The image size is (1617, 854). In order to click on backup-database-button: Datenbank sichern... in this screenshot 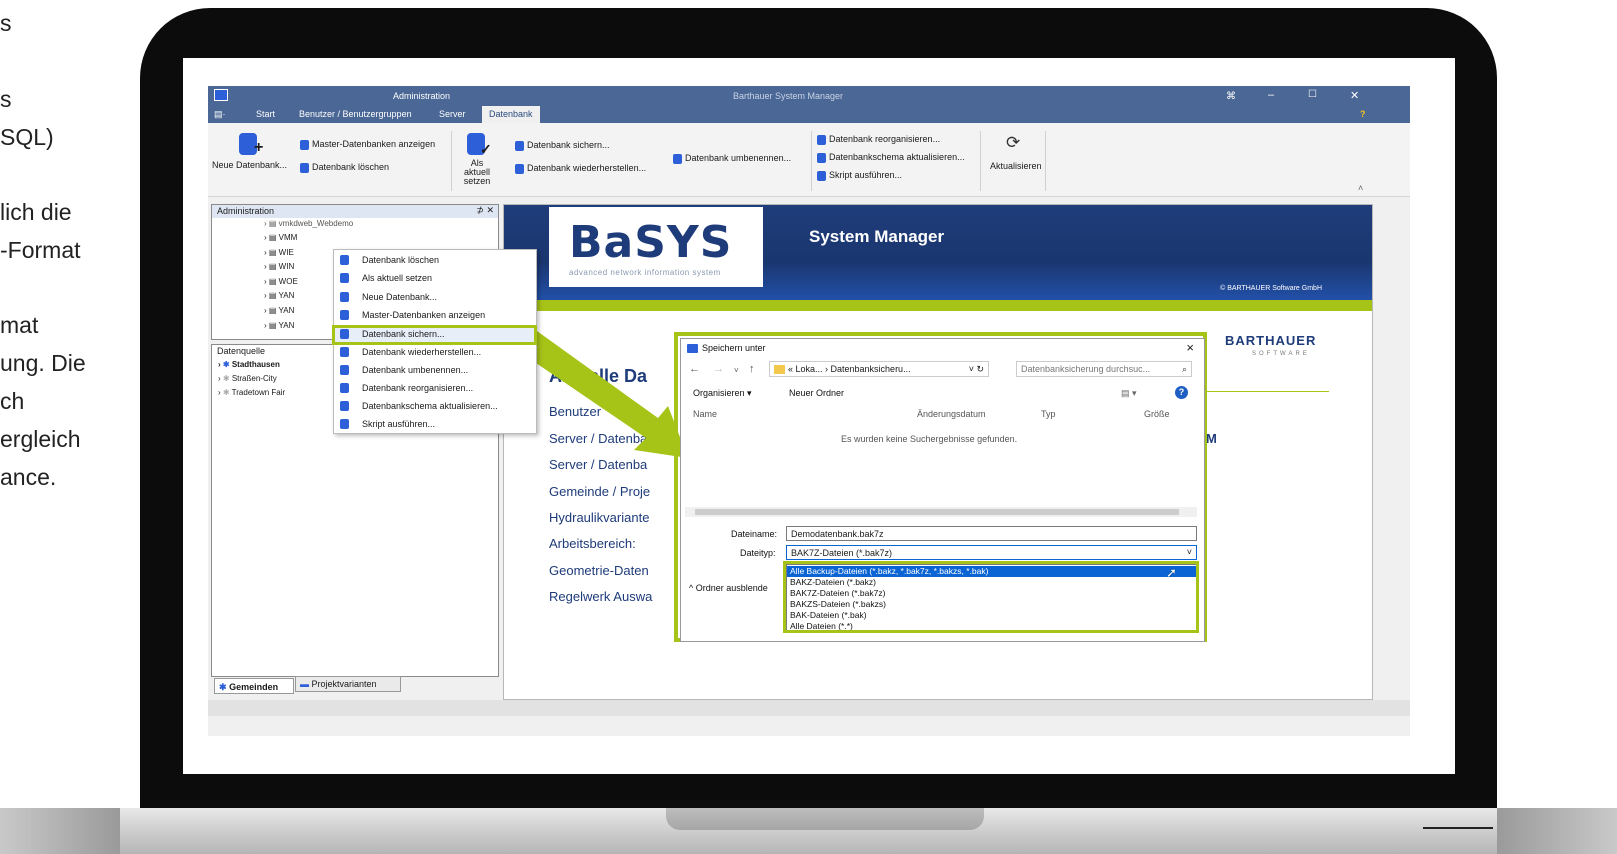, I will do `click(562, 145)`.